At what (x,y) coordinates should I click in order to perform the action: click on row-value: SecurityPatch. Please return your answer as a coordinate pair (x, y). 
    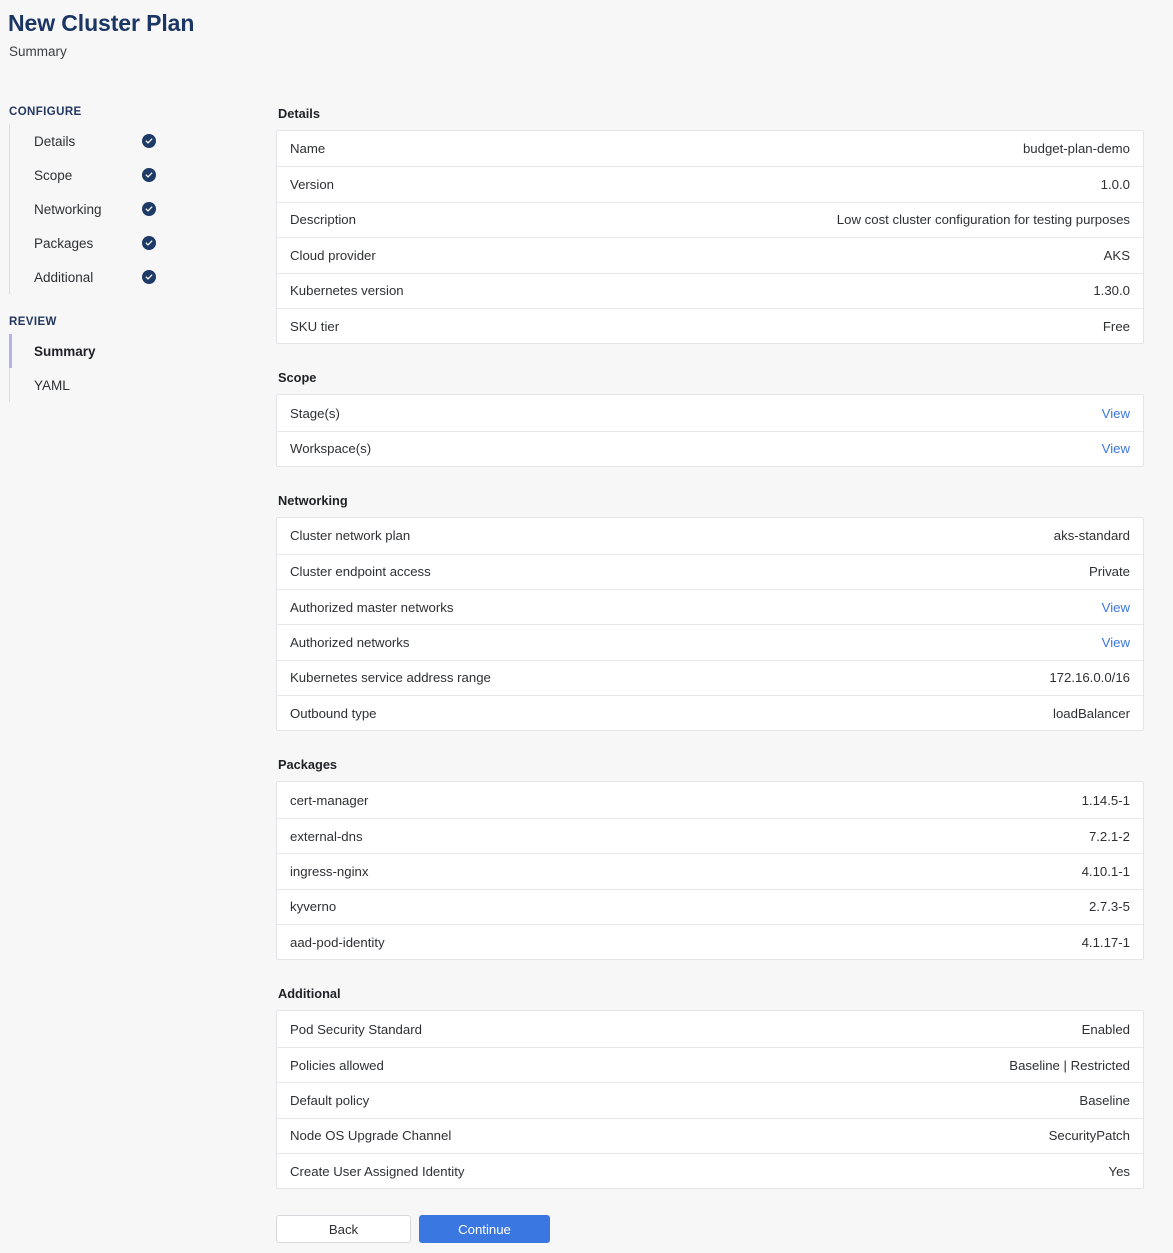
    Looking at the image, I should click on (1089, 1136).